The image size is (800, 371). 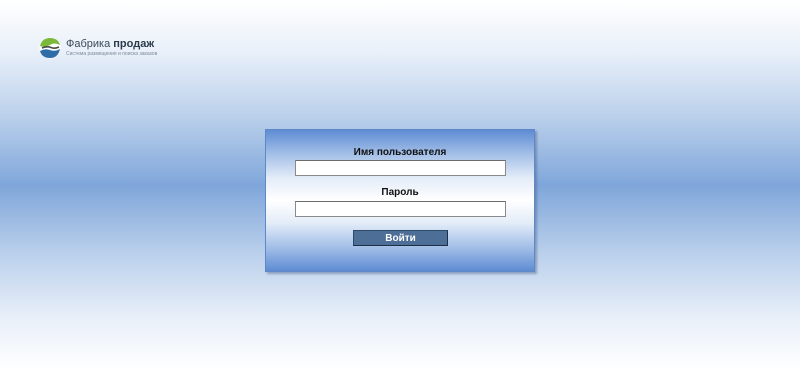 I want to click on login-button: Войти, so click(x=400, y=238).